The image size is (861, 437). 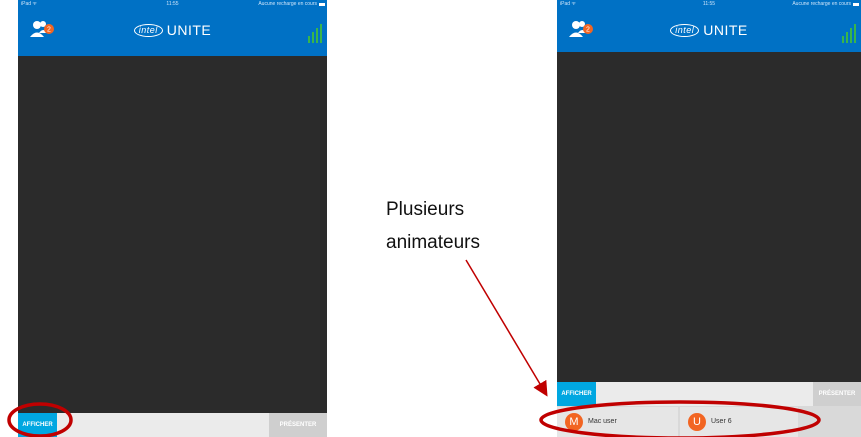 I want to click on annotation-text: Plusieurs animateurs, so click(x=456, y=226).